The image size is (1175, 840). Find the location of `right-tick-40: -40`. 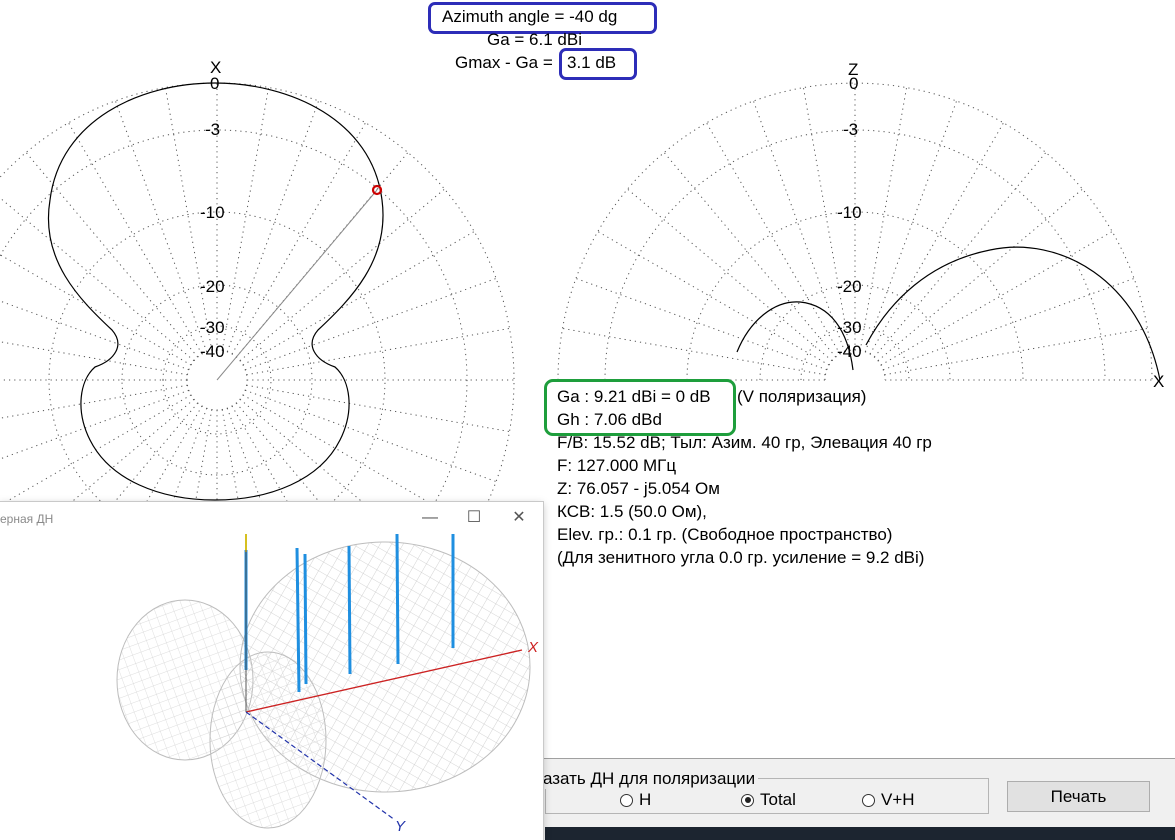

right-tick-40: -40 is located at coordinates (849, 351).